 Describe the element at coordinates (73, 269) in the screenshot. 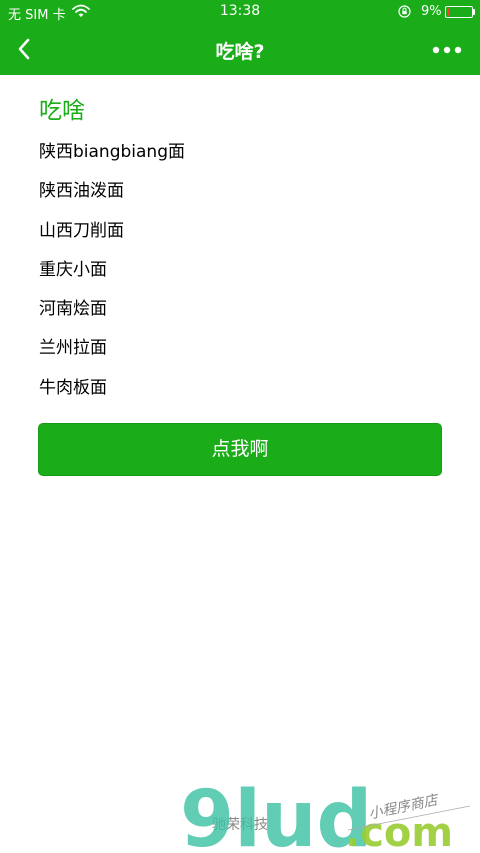

I see `list-item: 重庆小面` at that location.